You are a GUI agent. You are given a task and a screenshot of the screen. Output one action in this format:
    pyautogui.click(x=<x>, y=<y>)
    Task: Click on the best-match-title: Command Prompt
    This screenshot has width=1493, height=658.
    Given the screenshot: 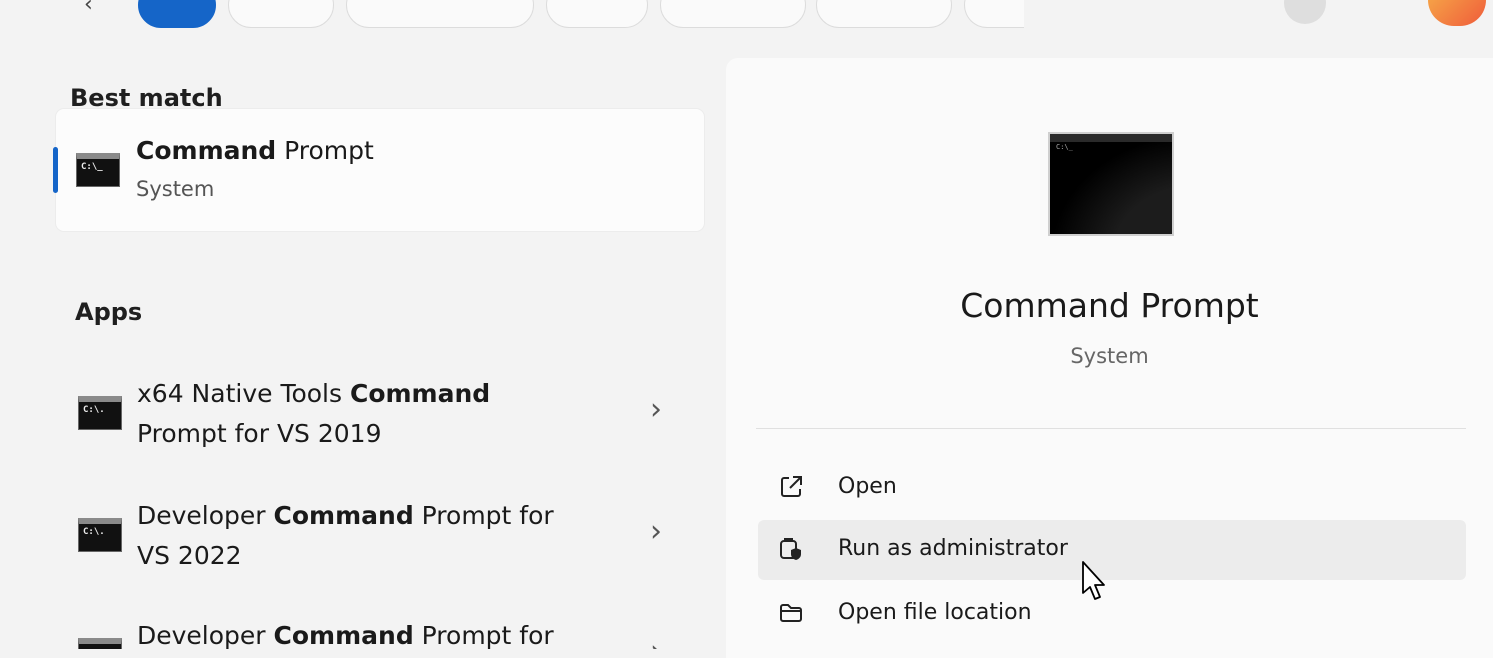 What is the action you would take?
    pyautogui.click(x=255, y=150)
    